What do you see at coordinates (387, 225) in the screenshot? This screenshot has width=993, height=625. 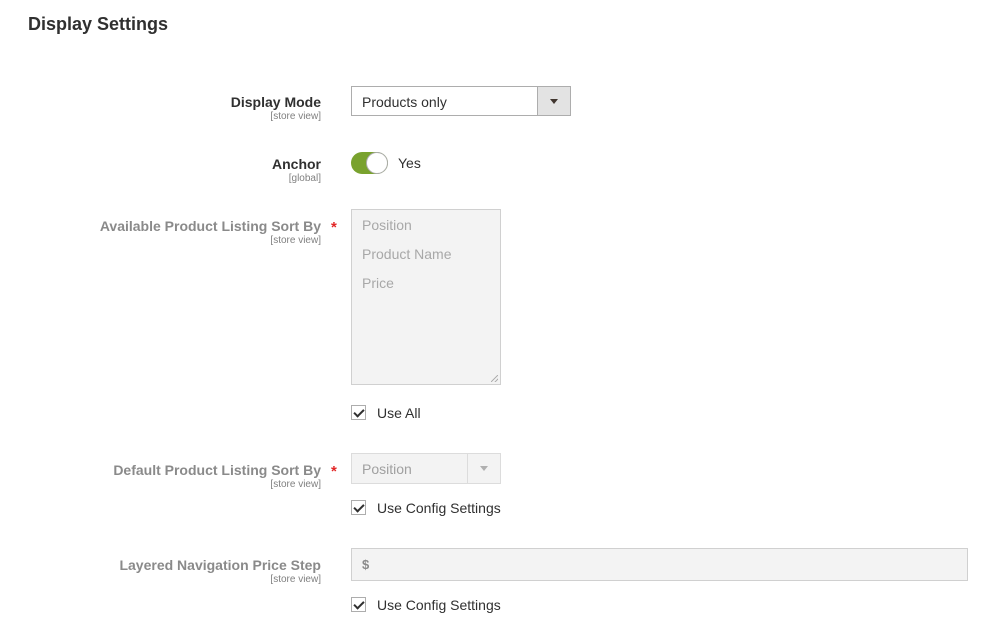 I see `sort-option-position: Position` at bounding box center [387, 225].